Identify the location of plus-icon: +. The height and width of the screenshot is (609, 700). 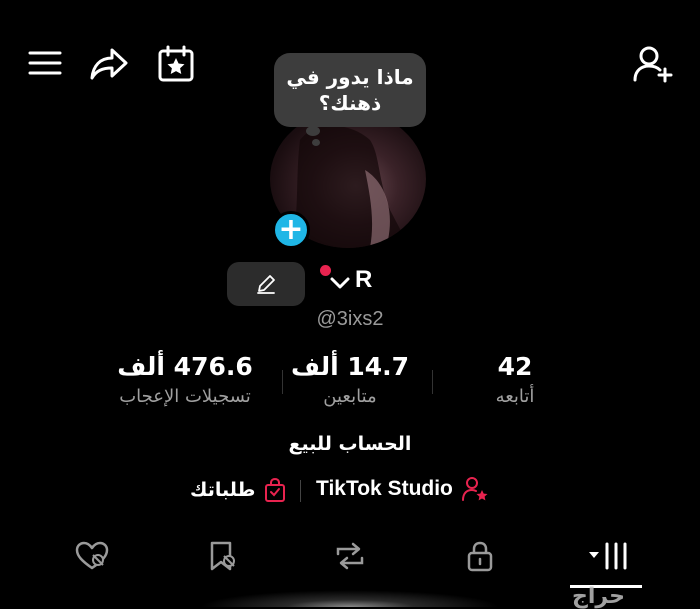
(291, 229).